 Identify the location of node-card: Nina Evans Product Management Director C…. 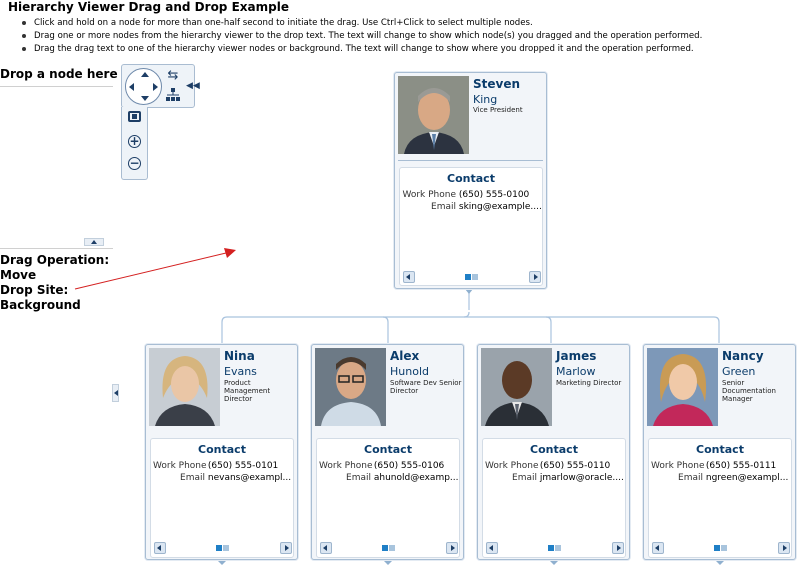
(221, 454).